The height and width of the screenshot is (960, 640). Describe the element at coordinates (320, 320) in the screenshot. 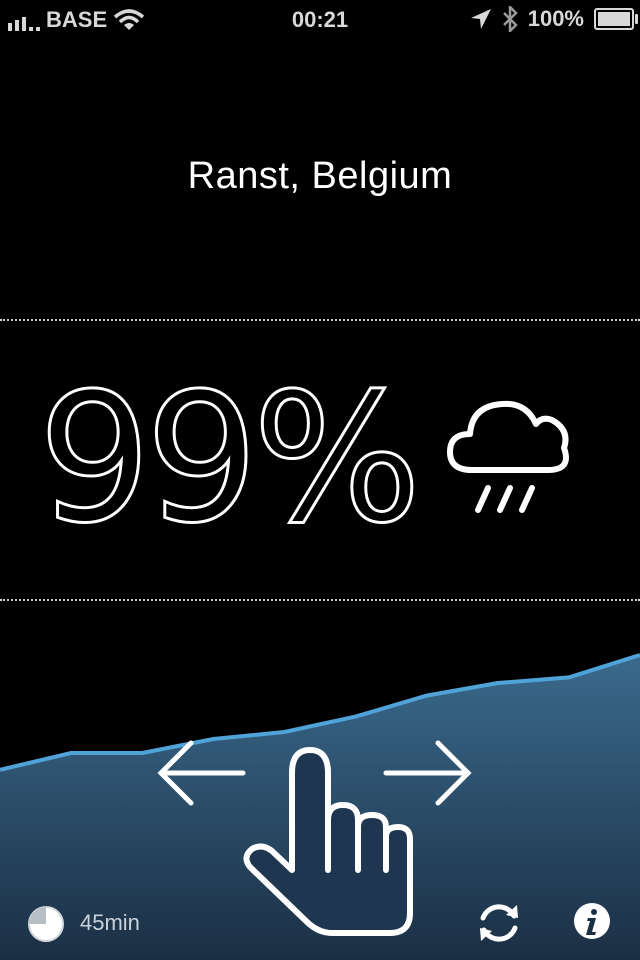

I see `top-divider` at that location.